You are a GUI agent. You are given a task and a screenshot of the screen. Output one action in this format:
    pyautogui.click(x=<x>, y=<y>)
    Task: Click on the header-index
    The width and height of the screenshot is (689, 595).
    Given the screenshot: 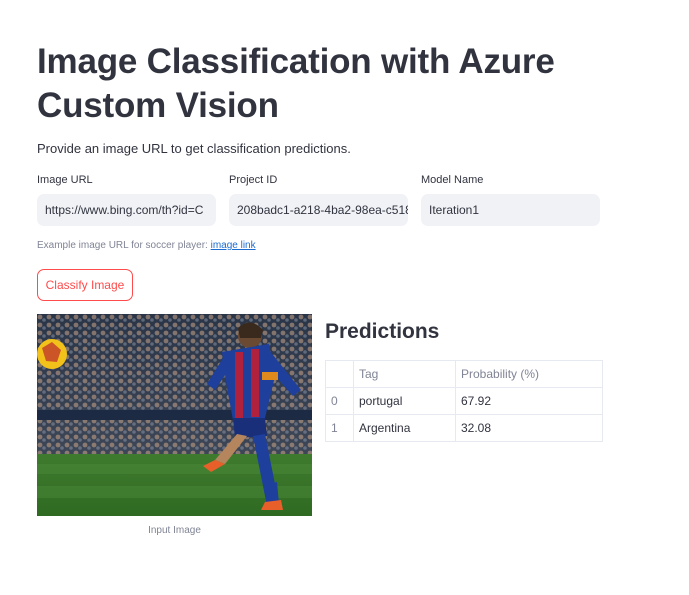 What is the action you would take?
    pyautogui.click(x=339, y=374)
    